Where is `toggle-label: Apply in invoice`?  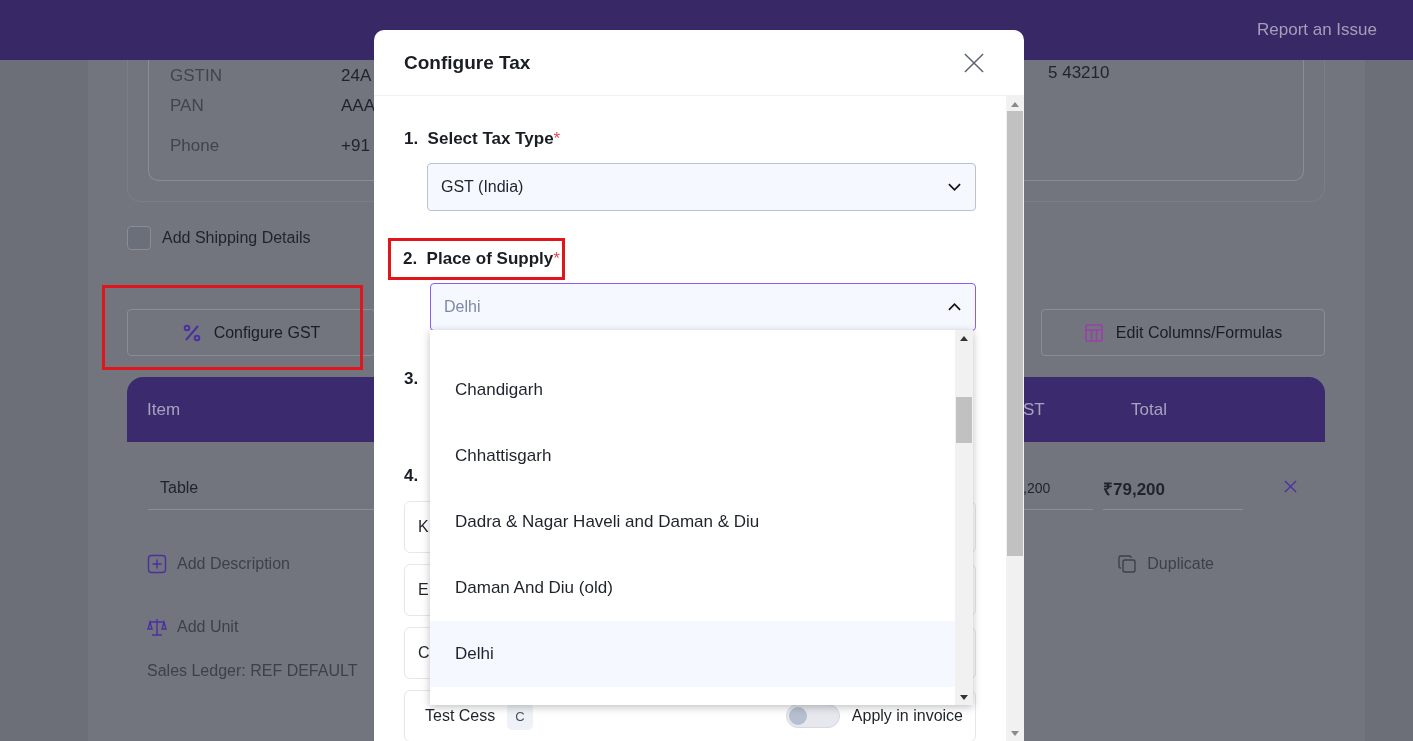 toggle-label: Apply in invoice is located at coordinates (907, 716).